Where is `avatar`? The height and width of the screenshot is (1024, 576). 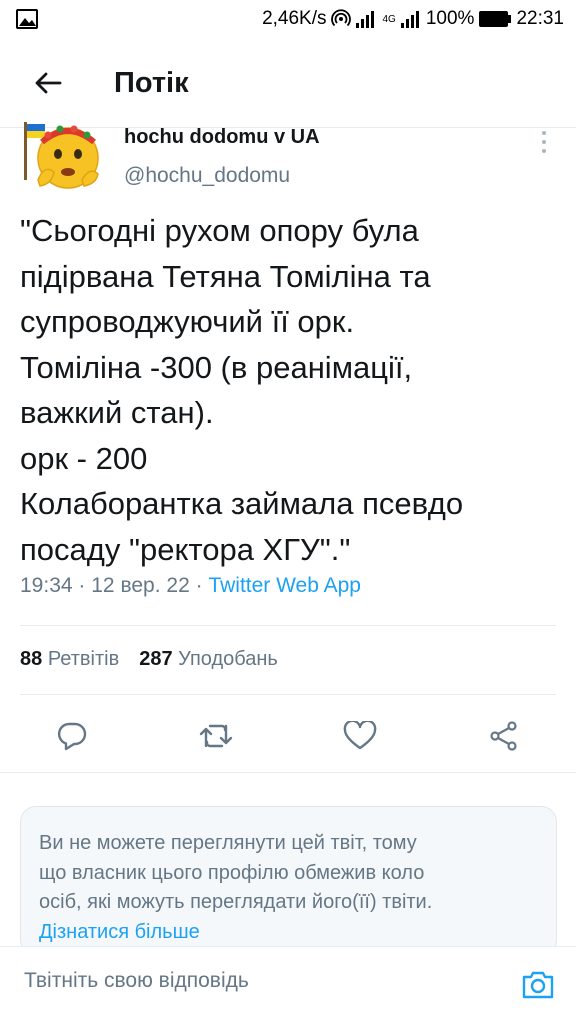 avatar is located at coordinates (62, 156).